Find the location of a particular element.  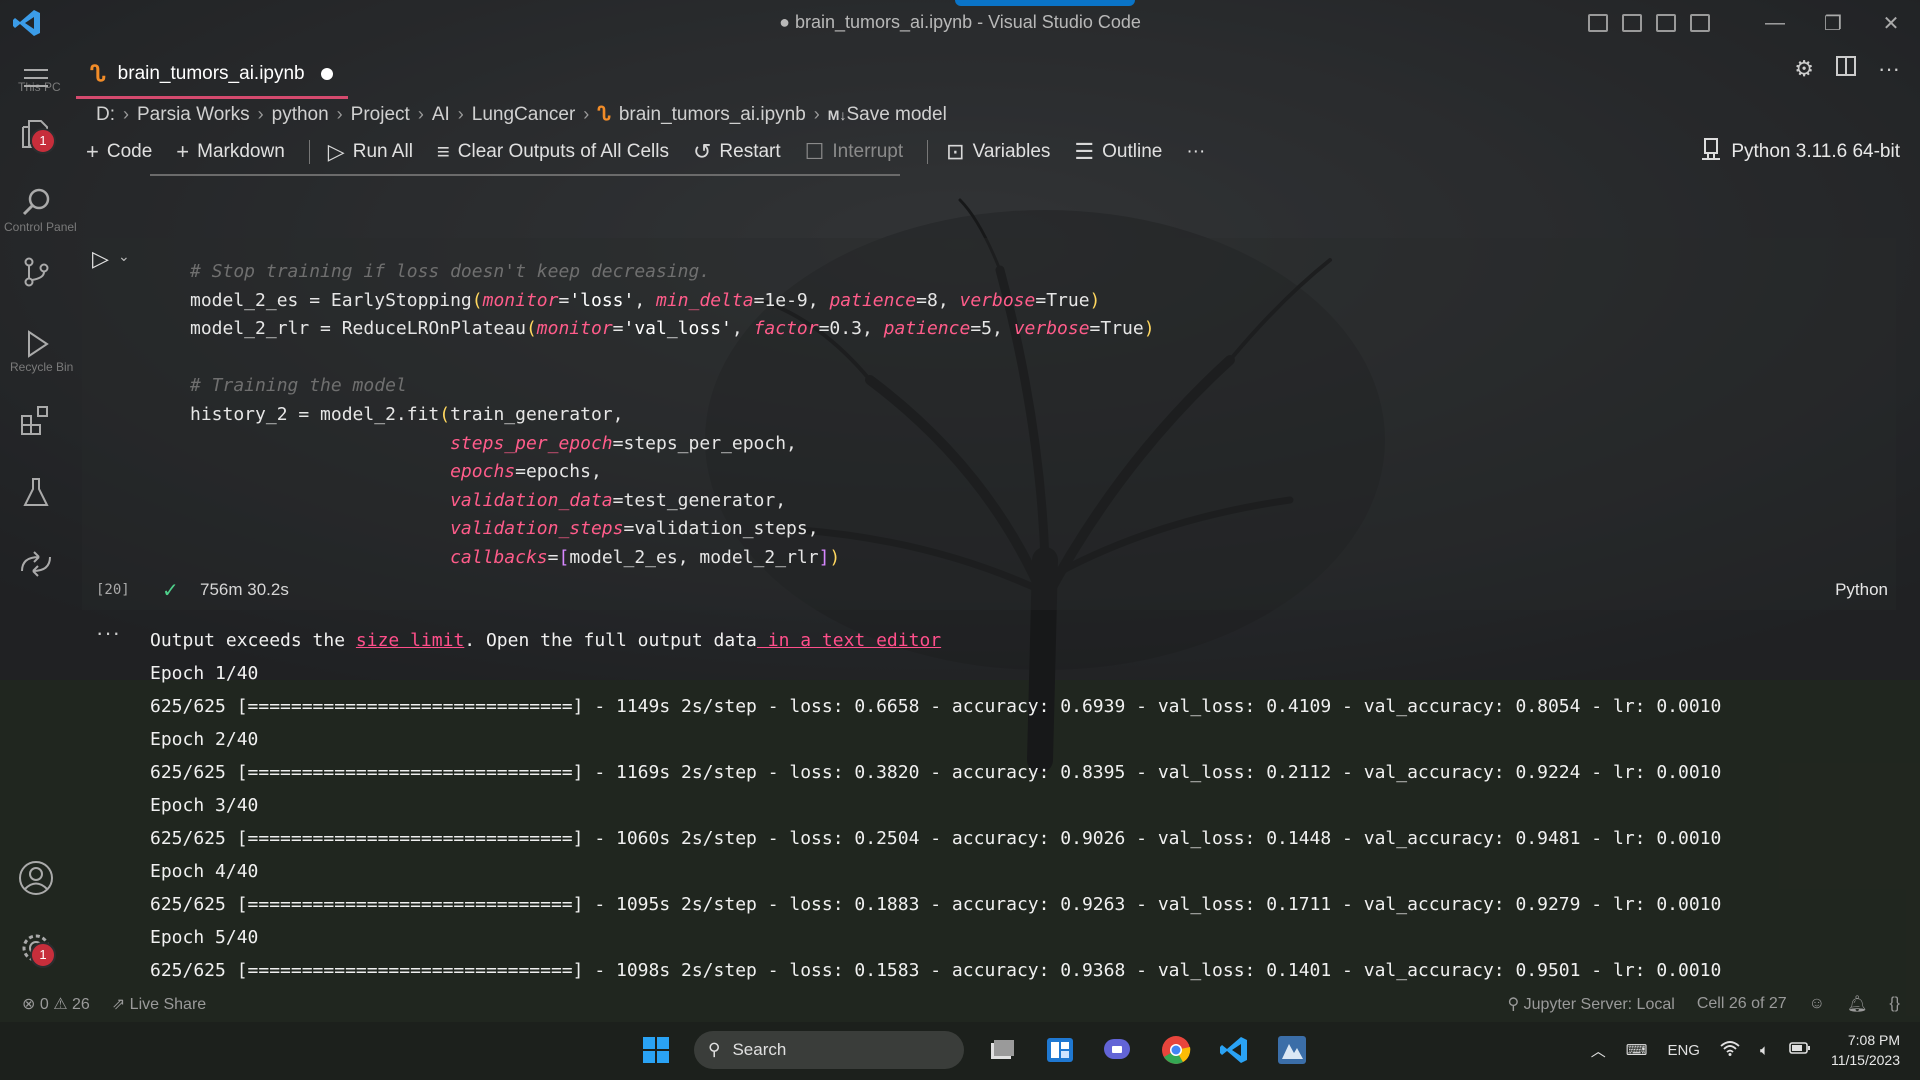

teams-chat-icon is located at coordinates (1118, 1050).